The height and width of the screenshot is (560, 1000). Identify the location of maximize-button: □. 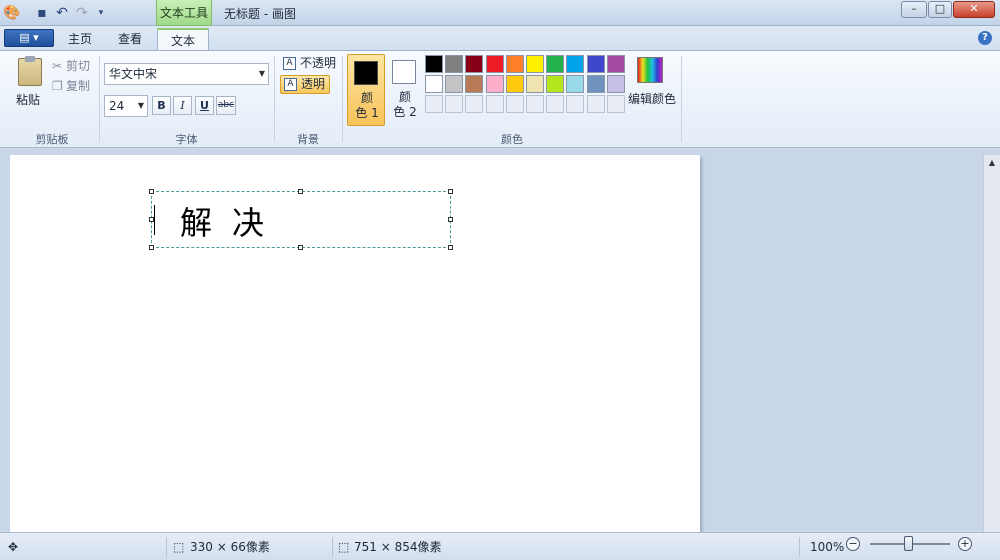
(940, 9).